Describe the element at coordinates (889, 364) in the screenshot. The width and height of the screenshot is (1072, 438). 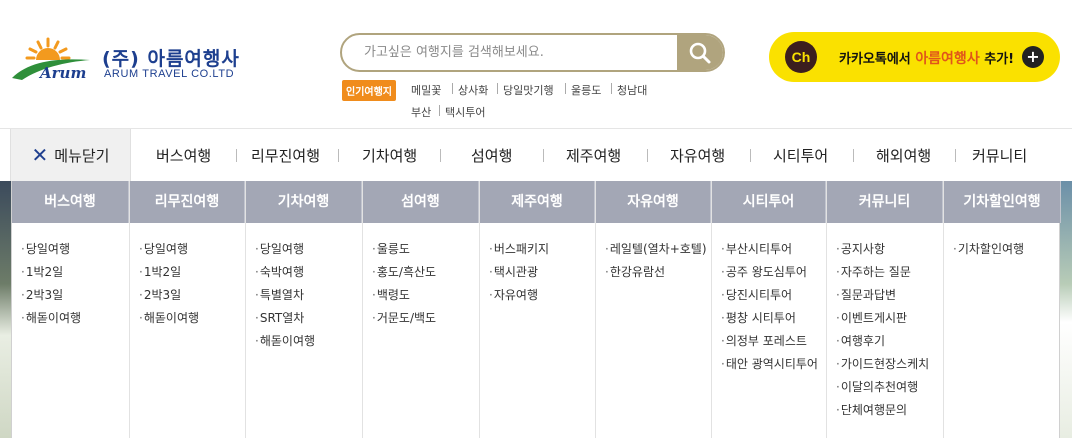
I see `mega-menu-link: 가이드현장스케치` at that location.